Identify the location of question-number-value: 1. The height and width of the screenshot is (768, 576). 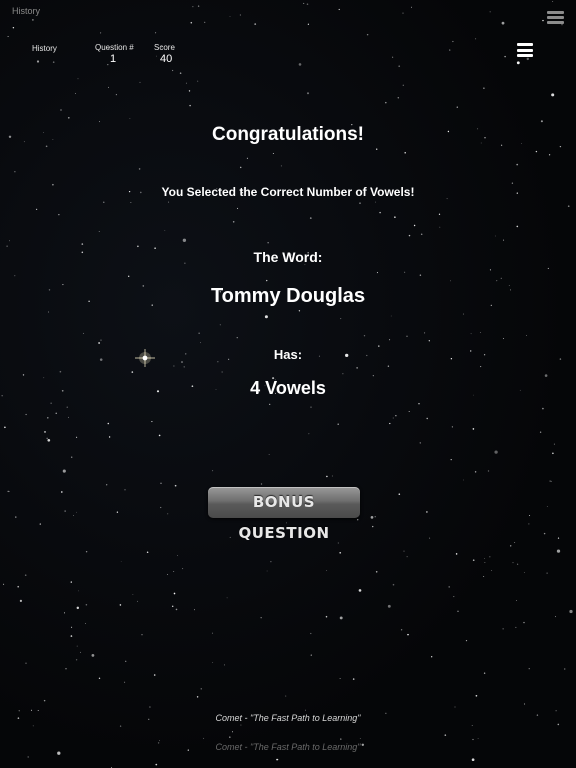
(113, 59).